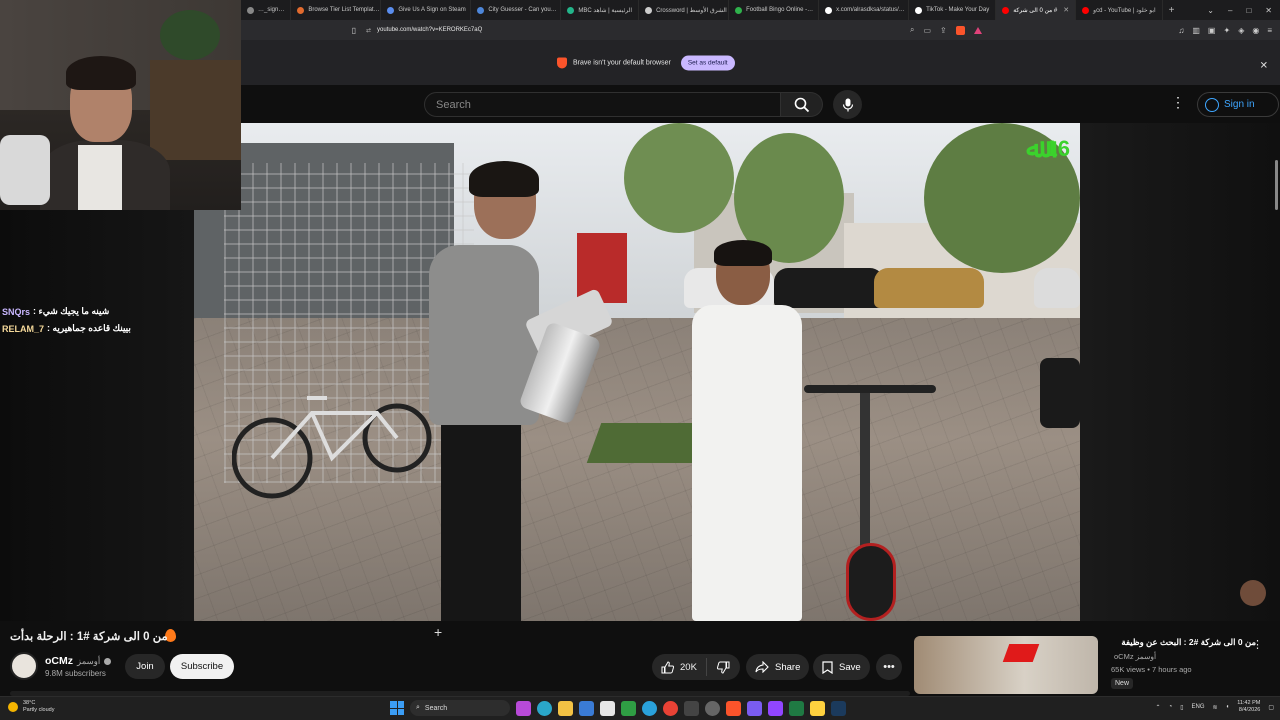  Describe the element at coordinates (749, 430) in the screenshot. I see `video-frame-boy` at that location.